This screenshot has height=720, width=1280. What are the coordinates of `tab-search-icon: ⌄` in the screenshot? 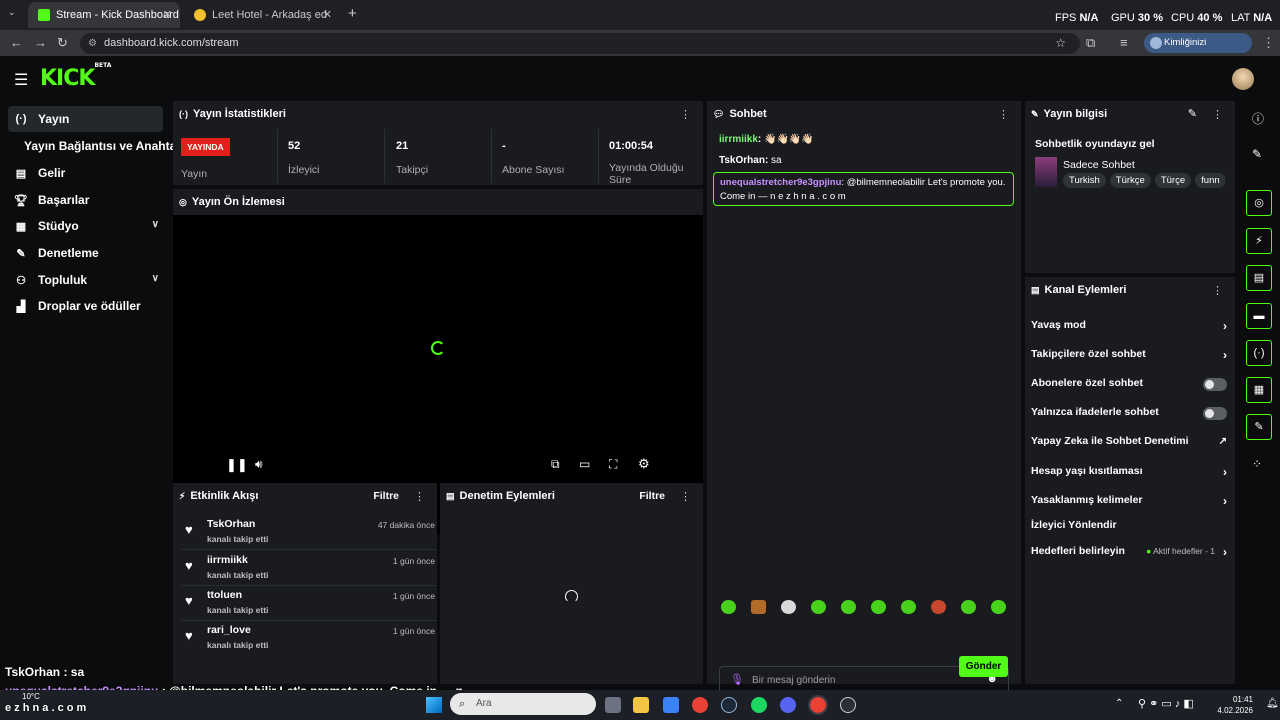 It's located at (12, 12).